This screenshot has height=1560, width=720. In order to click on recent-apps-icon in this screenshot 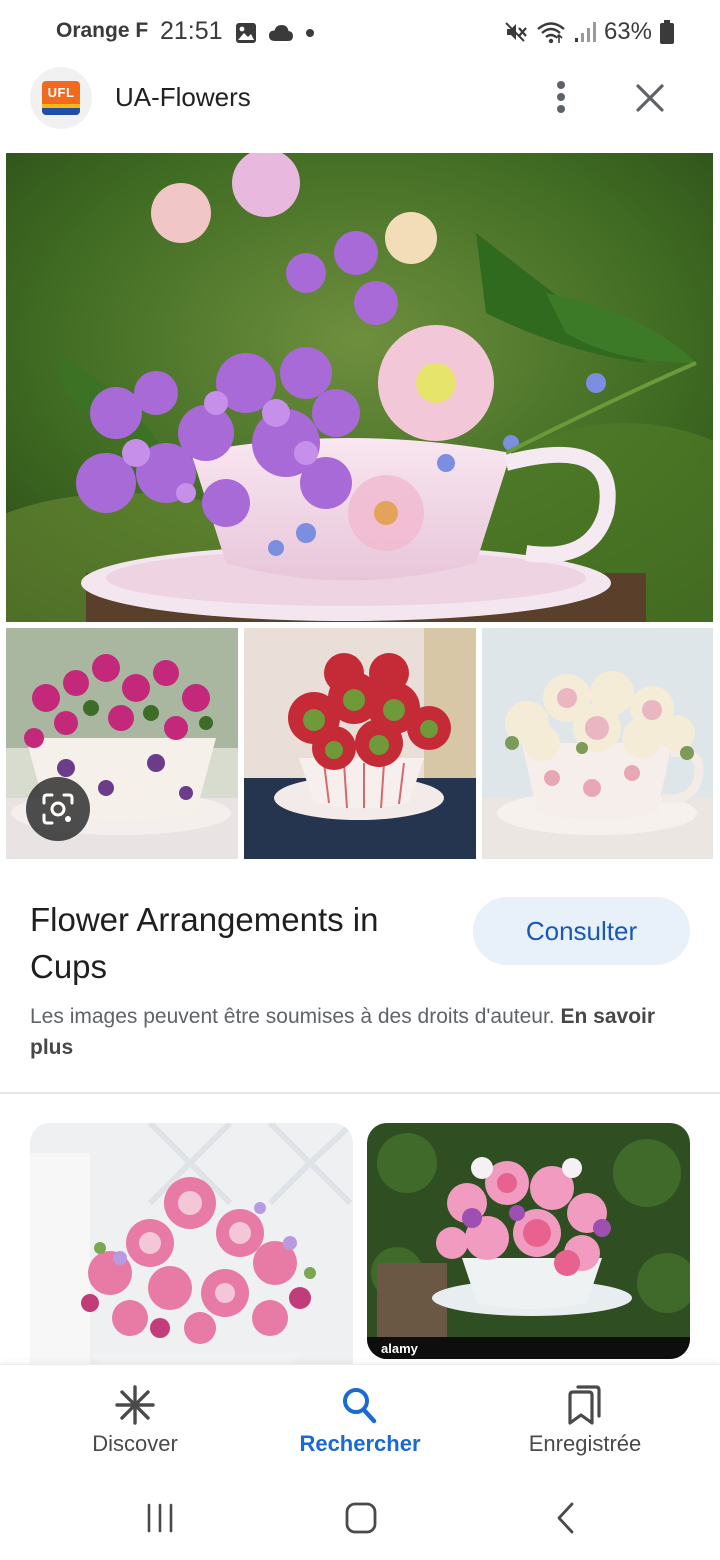, I will do `click(160, 1518)`.